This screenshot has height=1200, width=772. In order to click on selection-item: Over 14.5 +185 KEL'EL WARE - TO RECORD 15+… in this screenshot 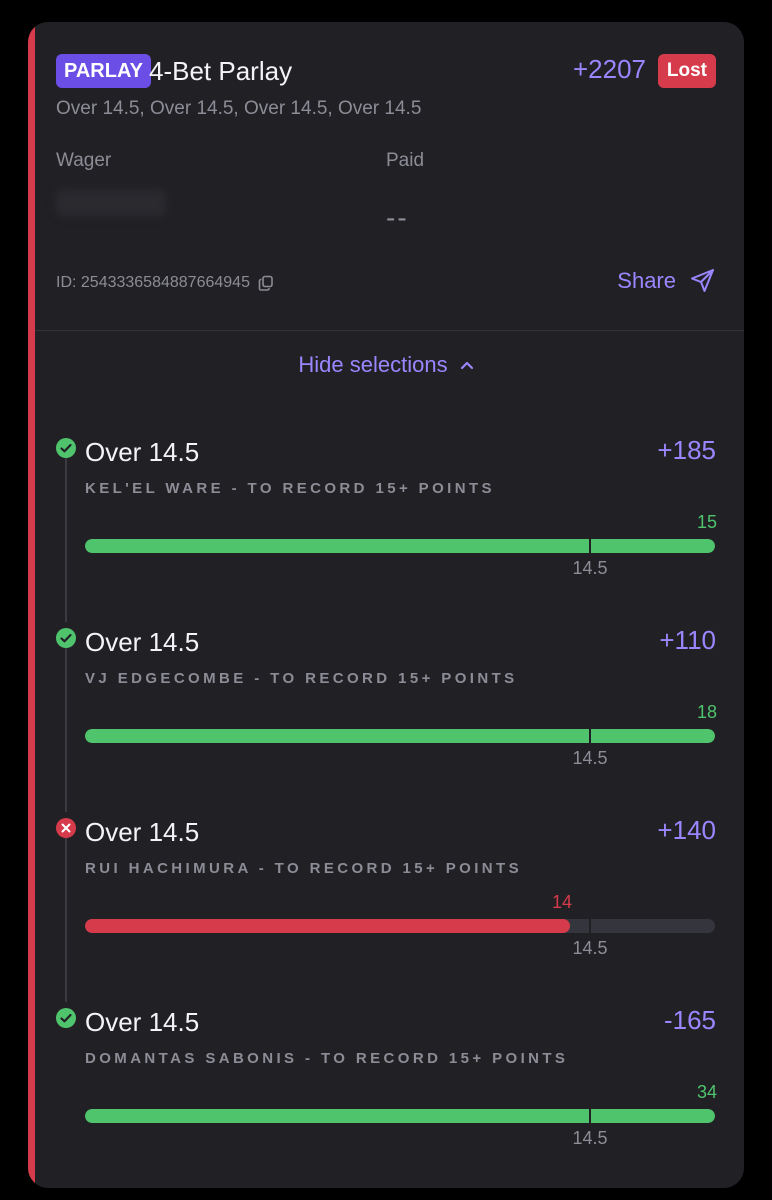, I will do `click(386, 527)`.